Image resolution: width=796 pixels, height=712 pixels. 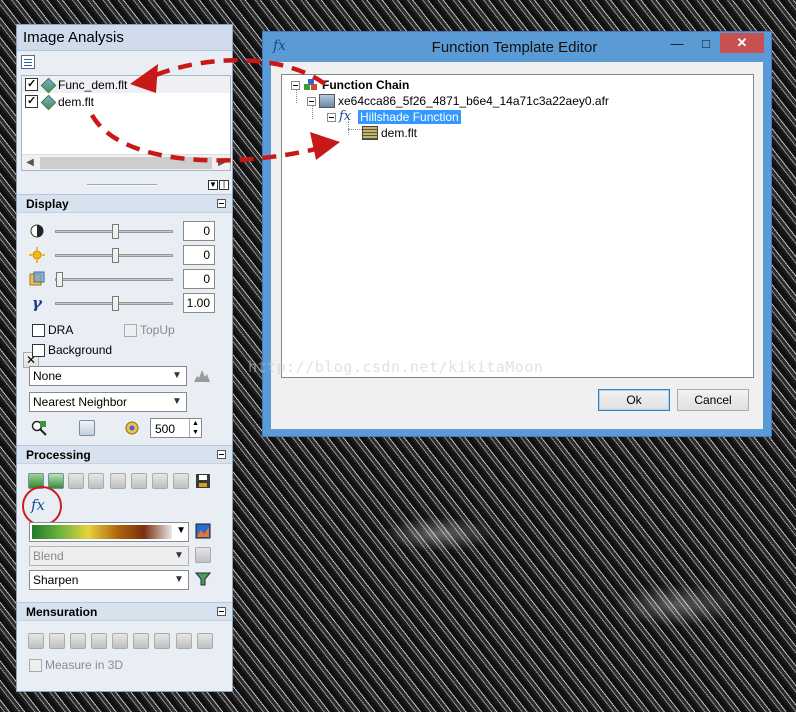 What do you see at coordinates (213, 185) in the screenshot?
I see `collapse-all-icon: ▼` at bounding box center [213, 185].